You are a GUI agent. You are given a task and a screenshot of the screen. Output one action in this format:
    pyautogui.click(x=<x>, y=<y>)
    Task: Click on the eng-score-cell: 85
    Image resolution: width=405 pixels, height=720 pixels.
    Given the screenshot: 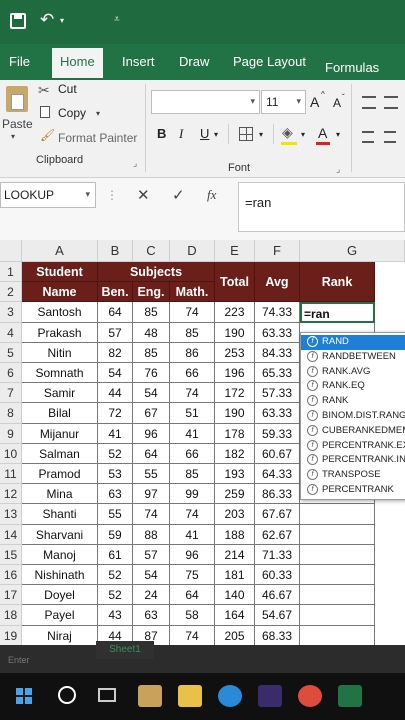 What is the action you would take?
    pyautogui.click(x=151, y=352)
    